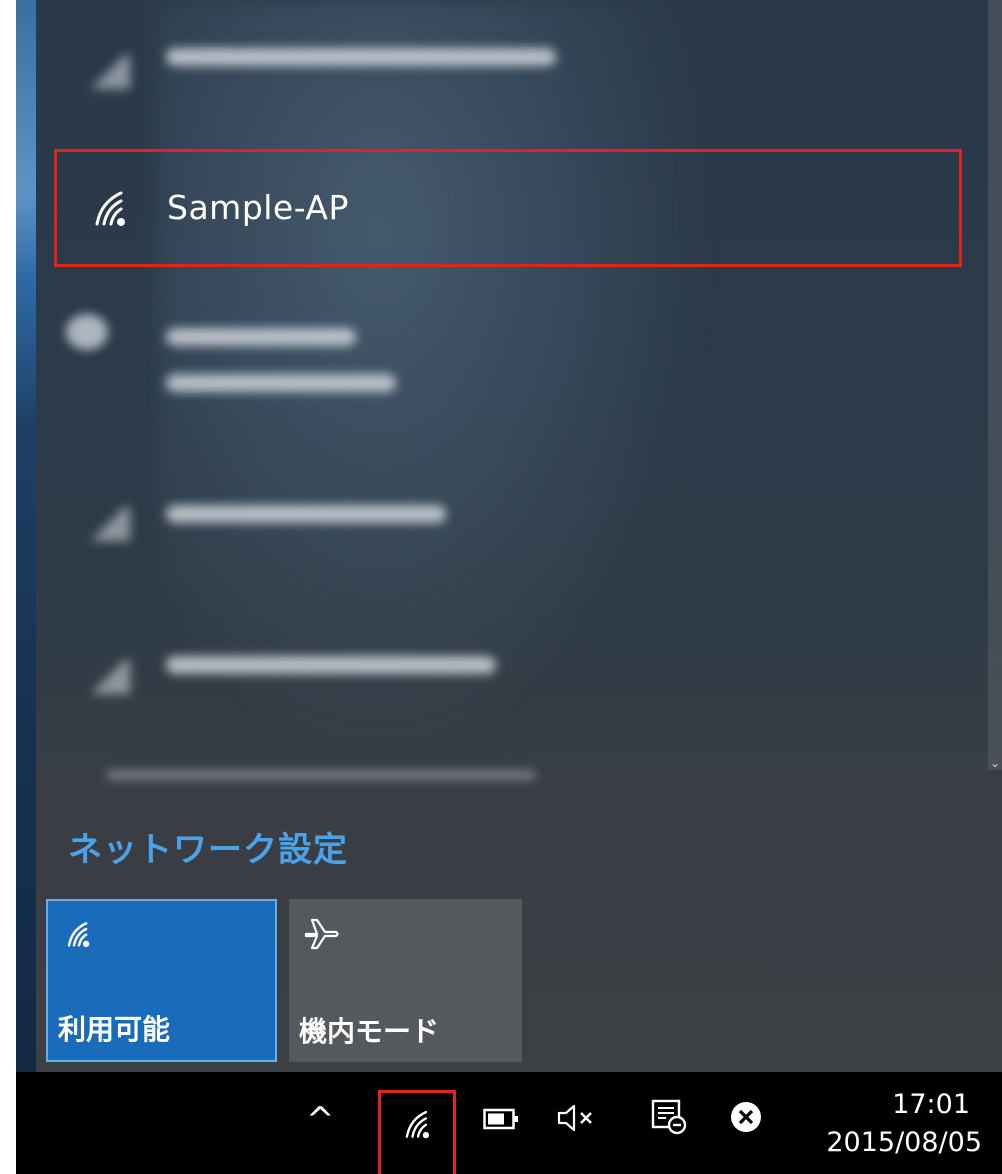 This screenshot has width=1002, height=1174. Describe the element at coordinates (669, 1119) in the screenshot. I see `notification-center-icon` at that location.